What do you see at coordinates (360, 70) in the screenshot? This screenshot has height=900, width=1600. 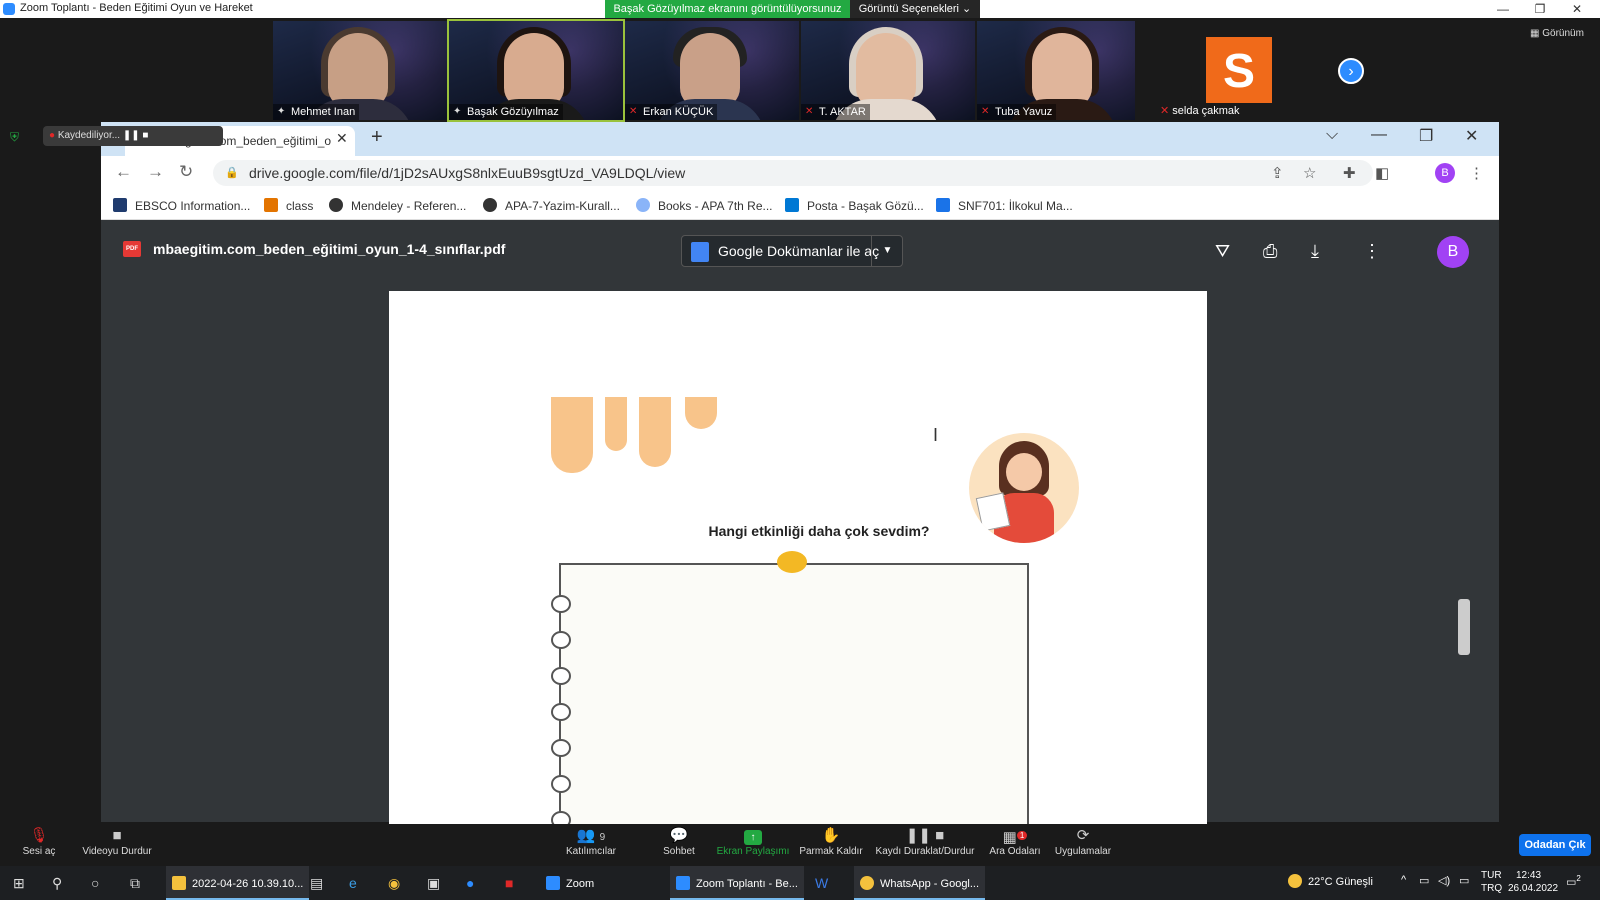 I see `participant-tile: ✦ Mehmet Inan` at bounding box center [360, 70].